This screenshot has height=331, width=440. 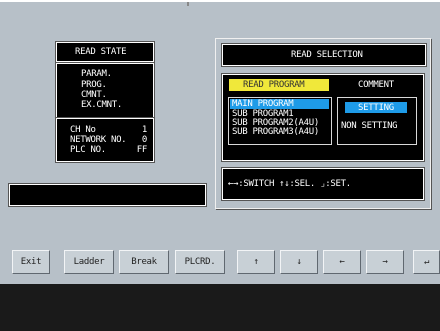 What do you see at coordinates (89, 262) in the screenshot?
I see `ladder-button: Ladder` at bounding box center [89, 262].